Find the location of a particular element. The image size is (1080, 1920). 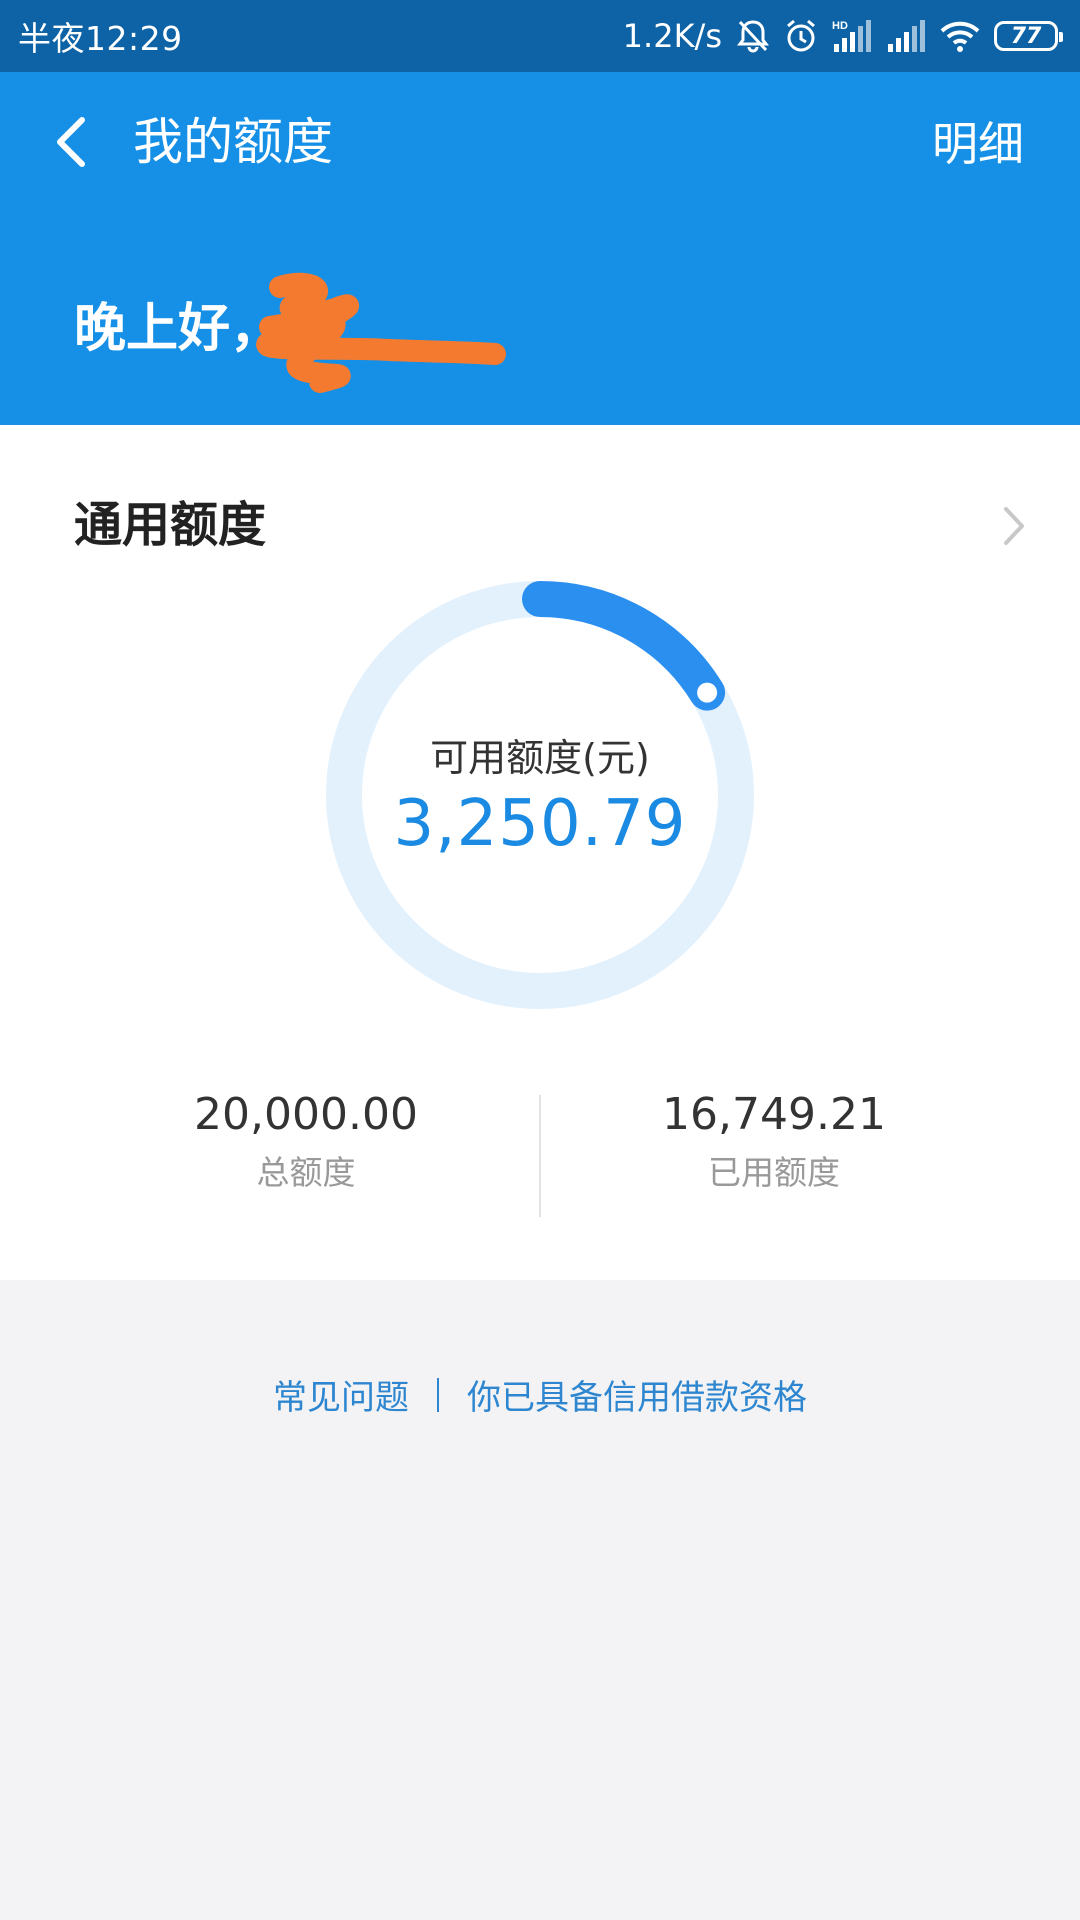

ring-progress-knob is located at coordinates (707, 692).